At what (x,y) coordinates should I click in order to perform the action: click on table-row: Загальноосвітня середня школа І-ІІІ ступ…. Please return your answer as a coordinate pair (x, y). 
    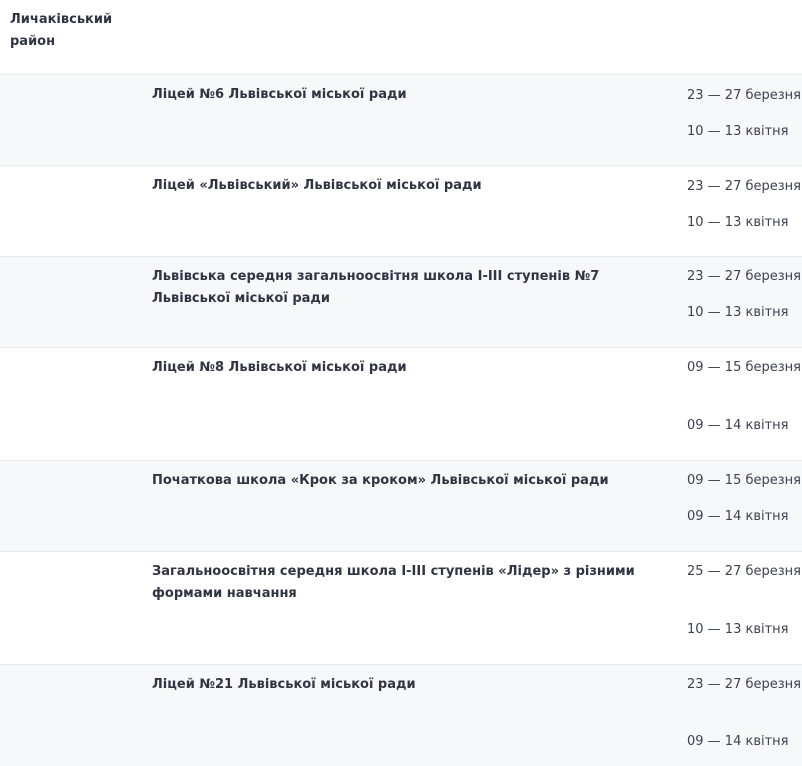
    Looking at the image, I should click on (401, 608).